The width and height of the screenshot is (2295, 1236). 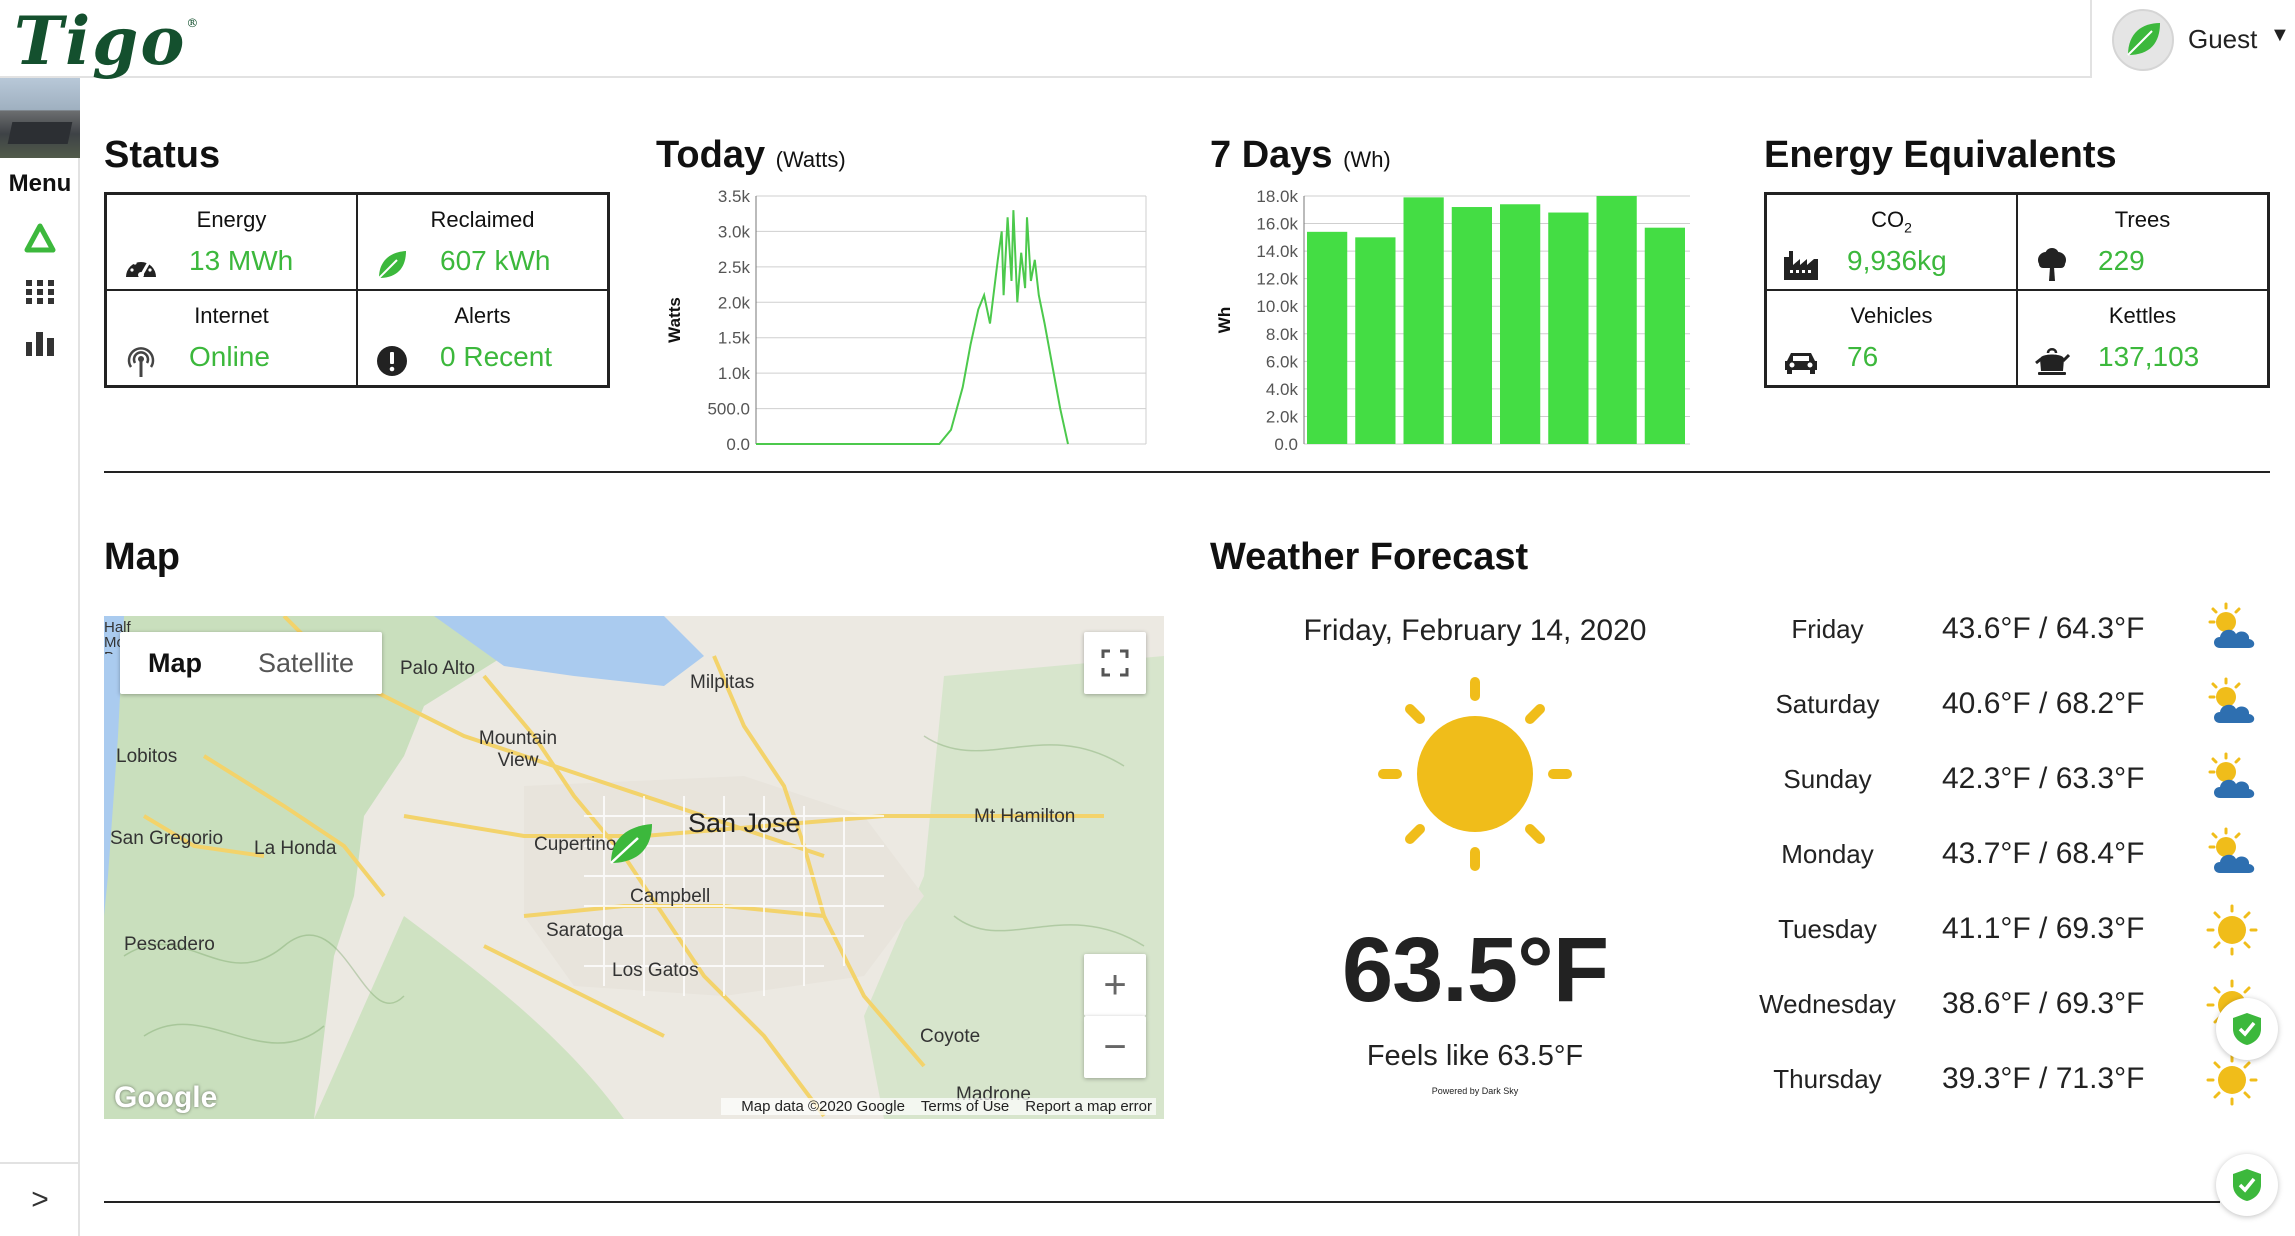 What do you see at coordinates (1115, 1047) in the screenshot?
I see `zoom-out-button: −` at bounding box center [1115, 1047].